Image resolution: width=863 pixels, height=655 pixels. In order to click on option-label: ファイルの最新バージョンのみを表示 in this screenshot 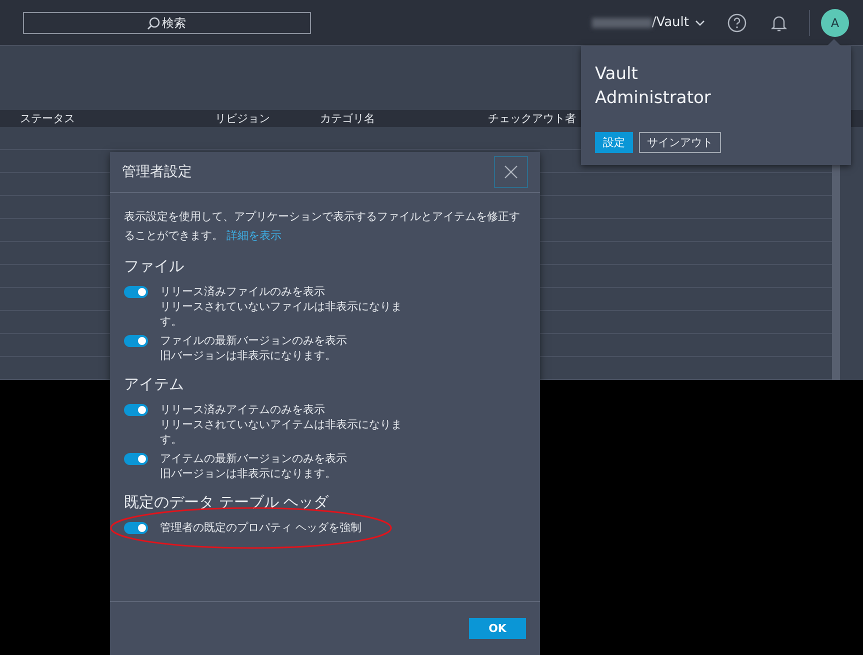, I will do `click(254, 340)`.